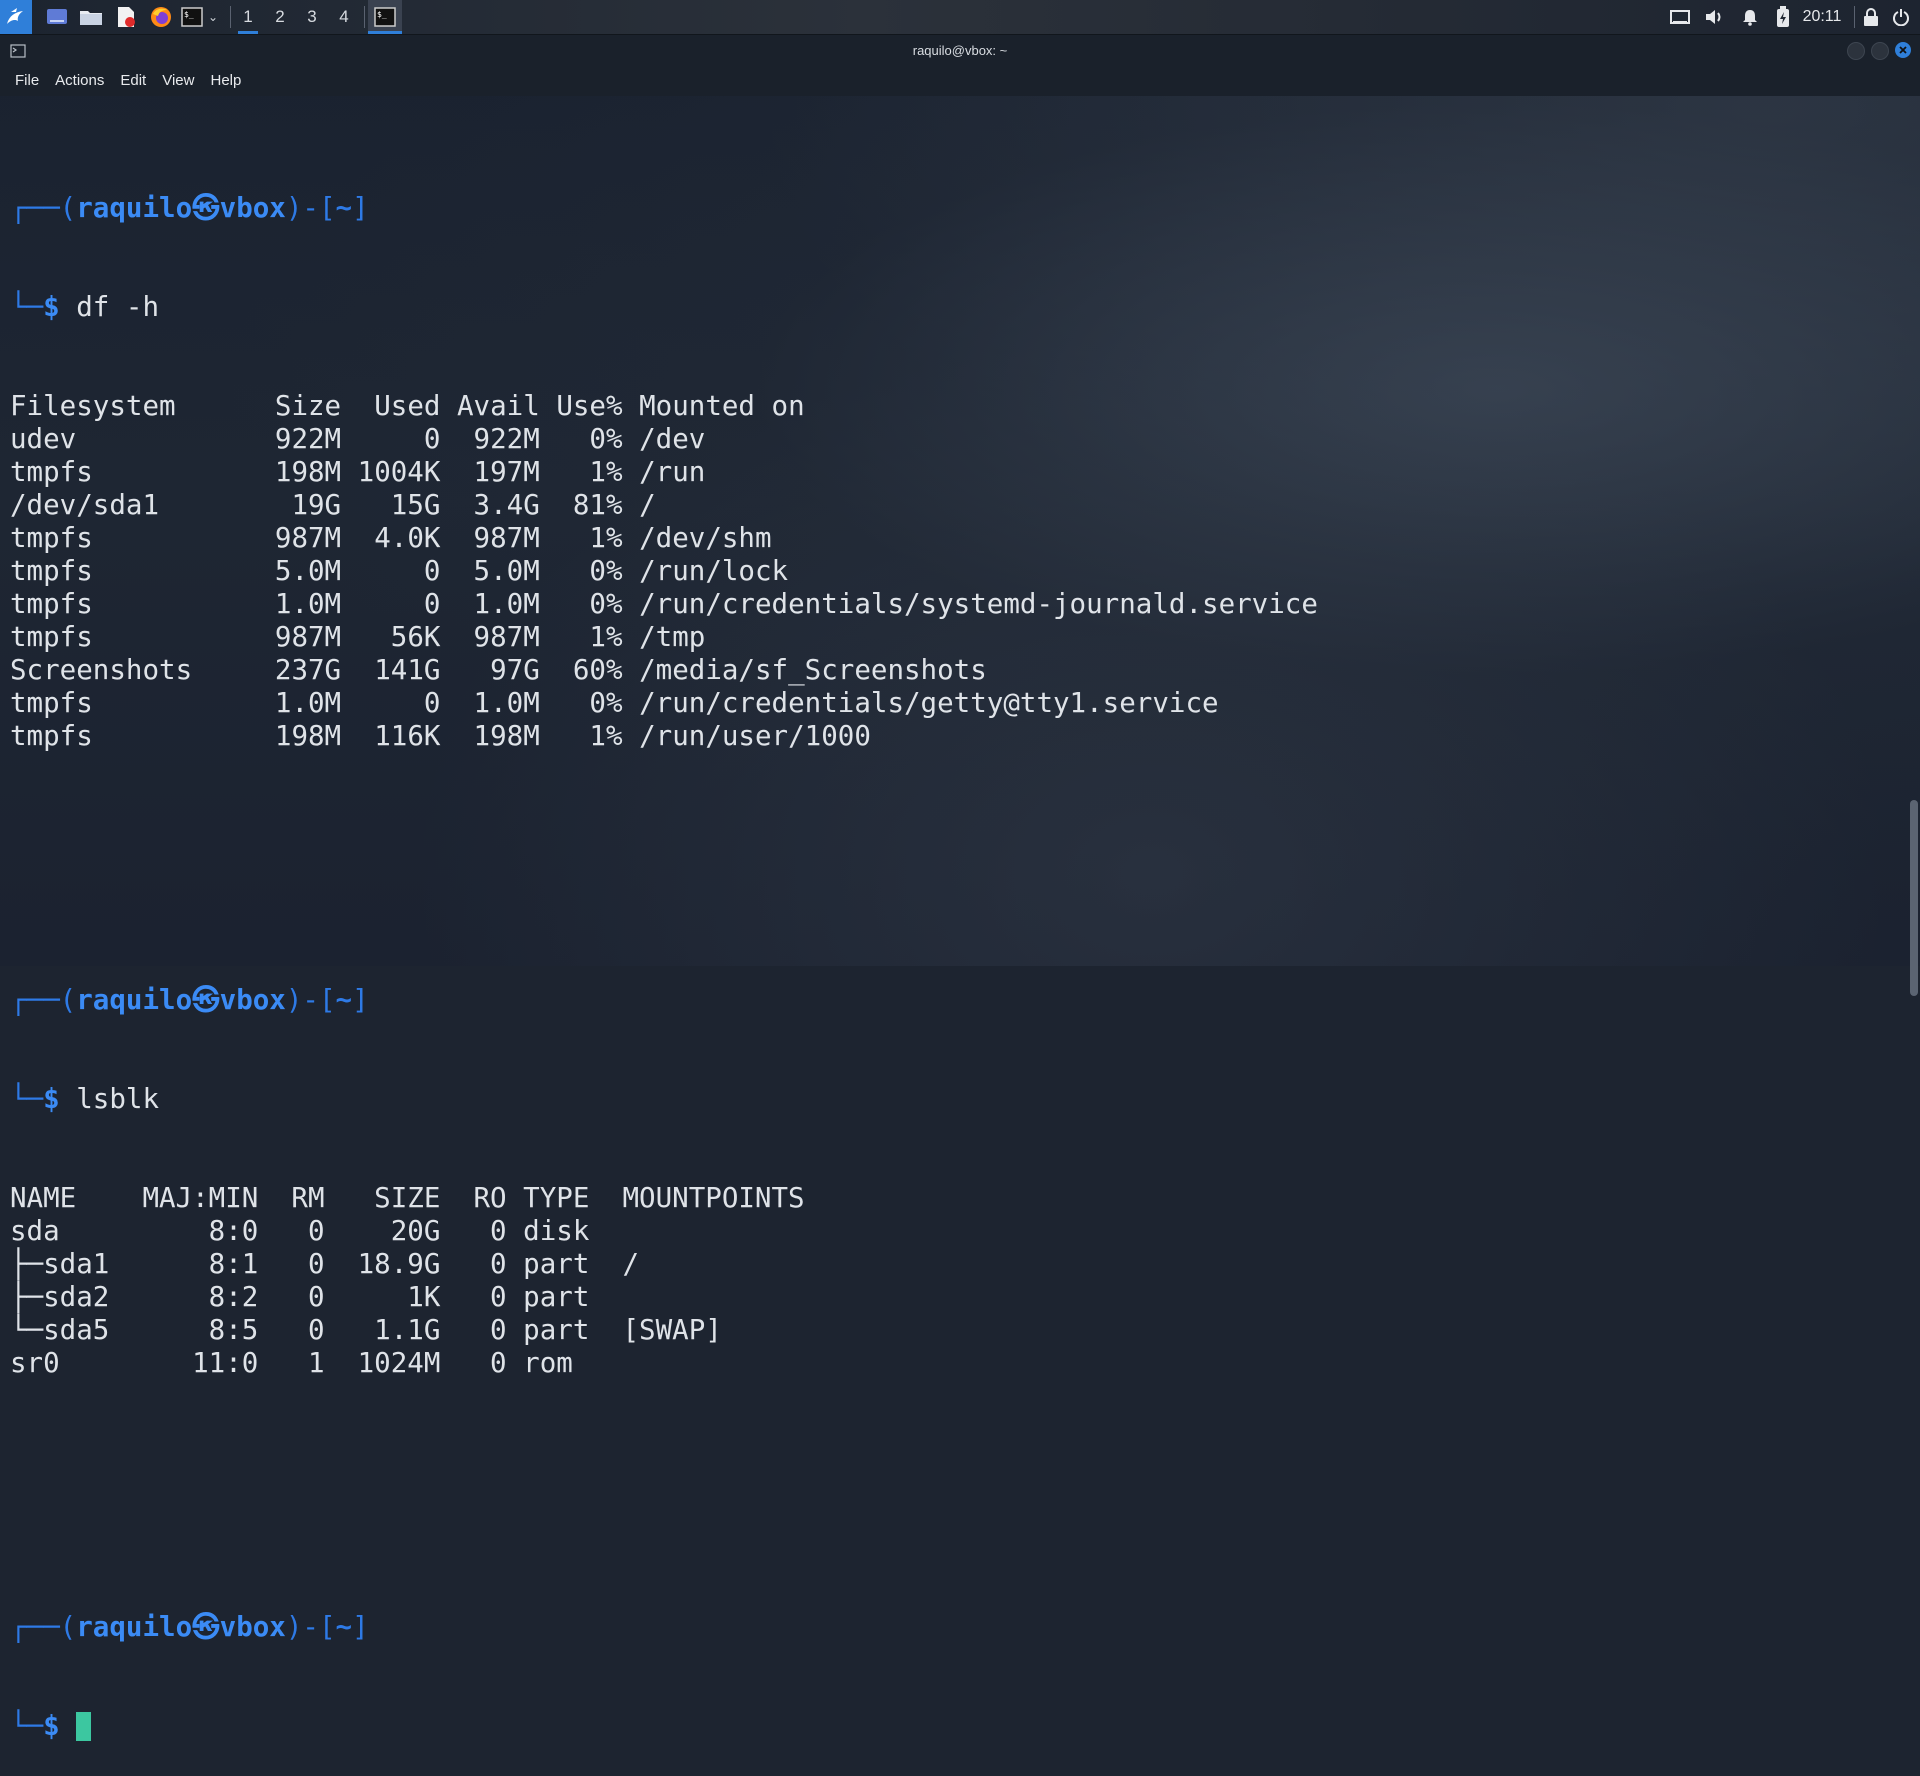 The width and height of the screenshot is (1920, 1776). Describe the element at coordinates (280, 17) in the screenshot. I see `workspace-2: 2` at that location.